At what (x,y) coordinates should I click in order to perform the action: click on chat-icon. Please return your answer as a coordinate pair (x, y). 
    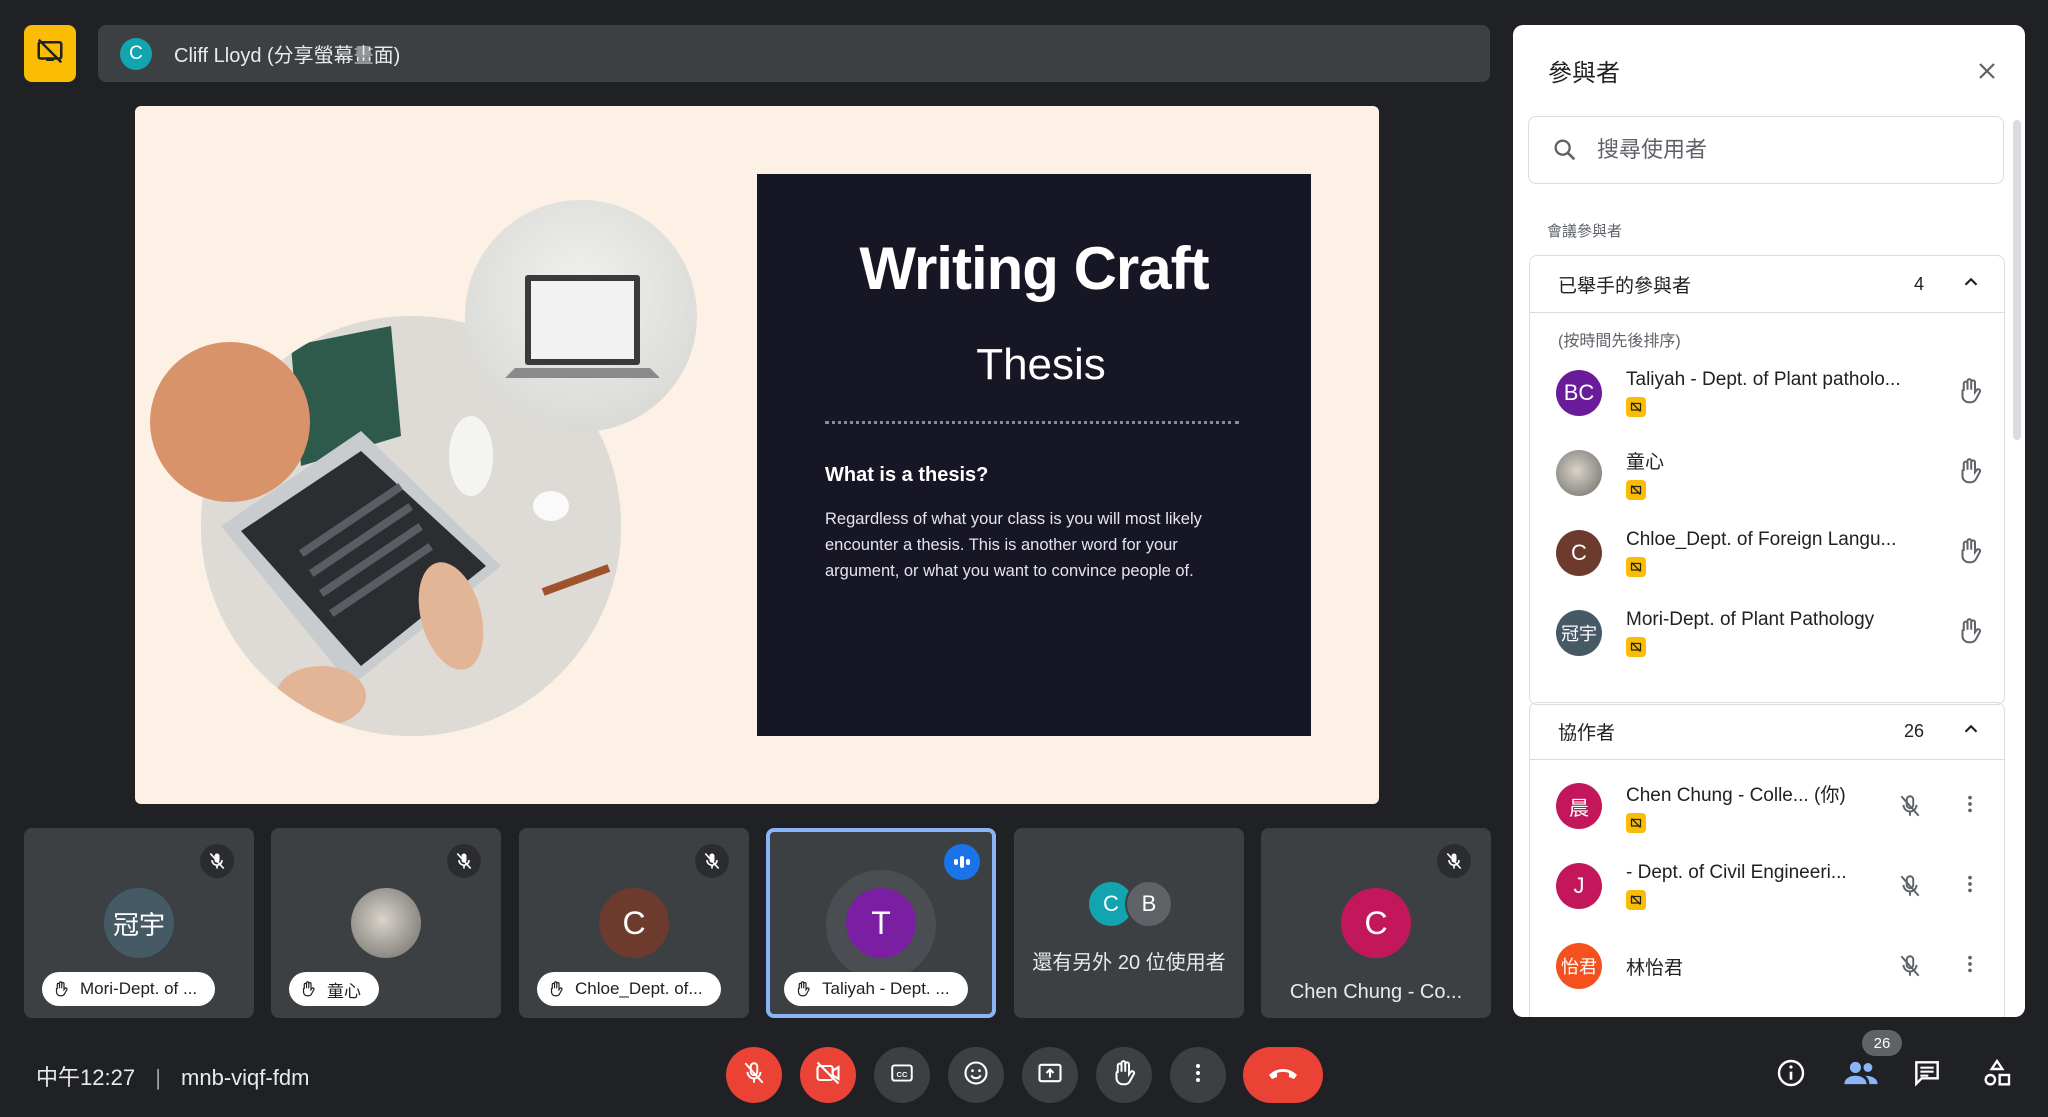
    Looking at the image, I should click on (1927, 1075).